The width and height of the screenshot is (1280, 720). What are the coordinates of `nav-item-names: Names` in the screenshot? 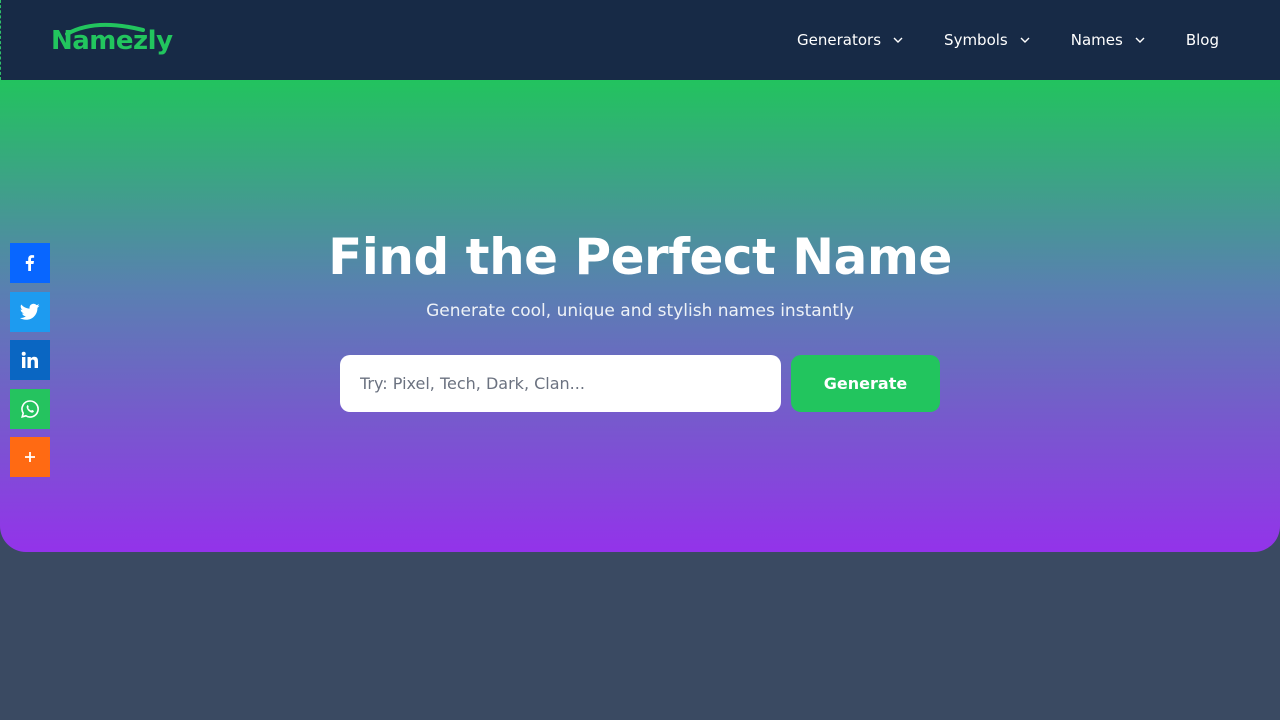 It's located at (1108, 40).